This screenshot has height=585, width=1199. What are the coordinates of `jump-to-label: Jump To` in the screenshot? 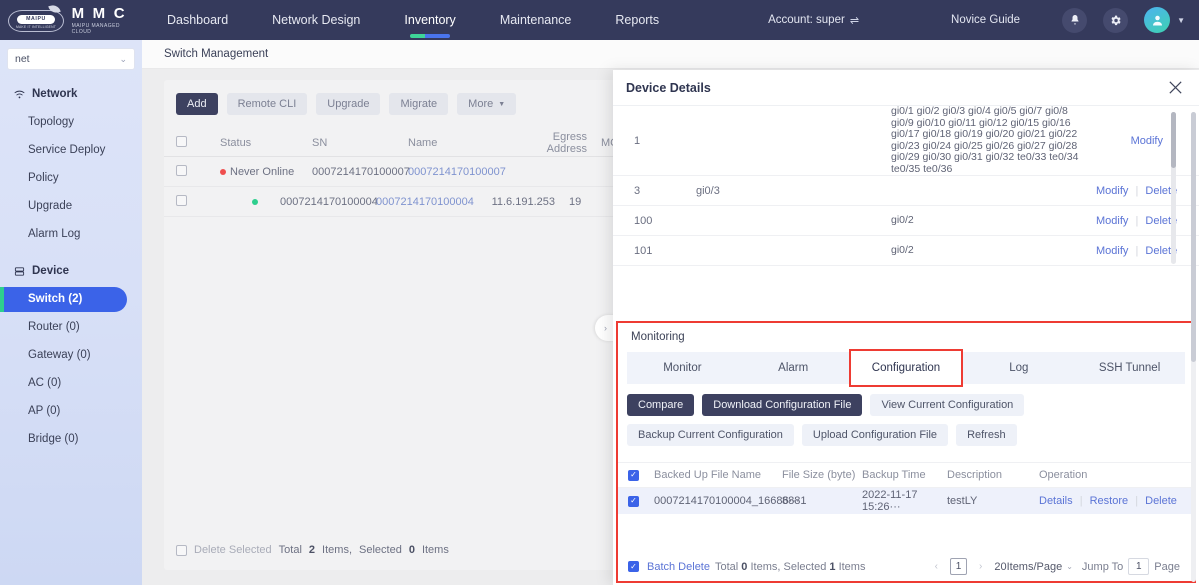 It's located at (1102, 566).